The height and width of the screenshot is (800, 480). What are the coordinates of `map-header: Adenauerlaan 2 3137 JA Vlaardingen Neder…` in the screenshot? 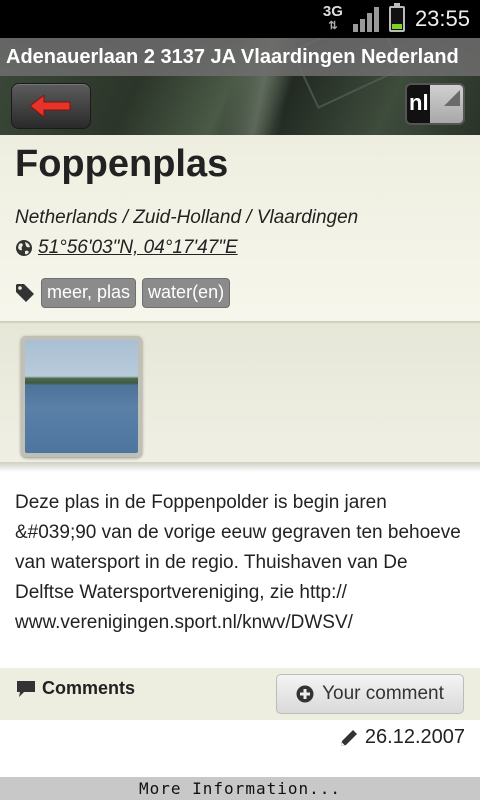 It's located at (240, 86).